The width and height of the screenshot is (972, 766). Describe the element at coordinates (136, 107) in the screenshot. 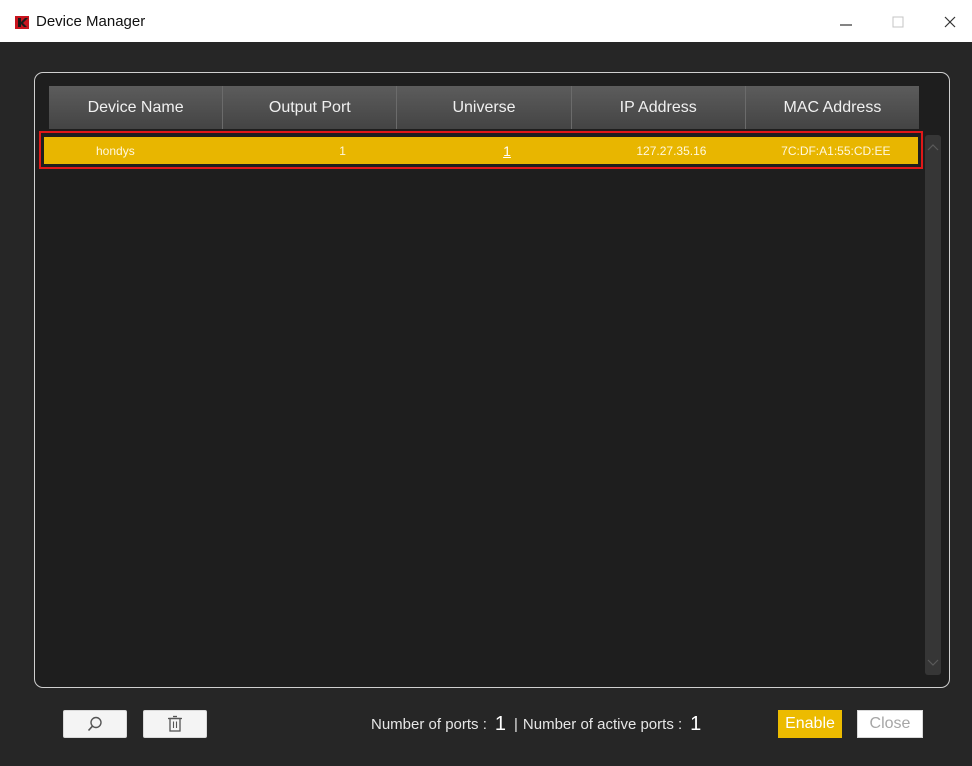

I see `column-header-device-name: Device Name` at that location.